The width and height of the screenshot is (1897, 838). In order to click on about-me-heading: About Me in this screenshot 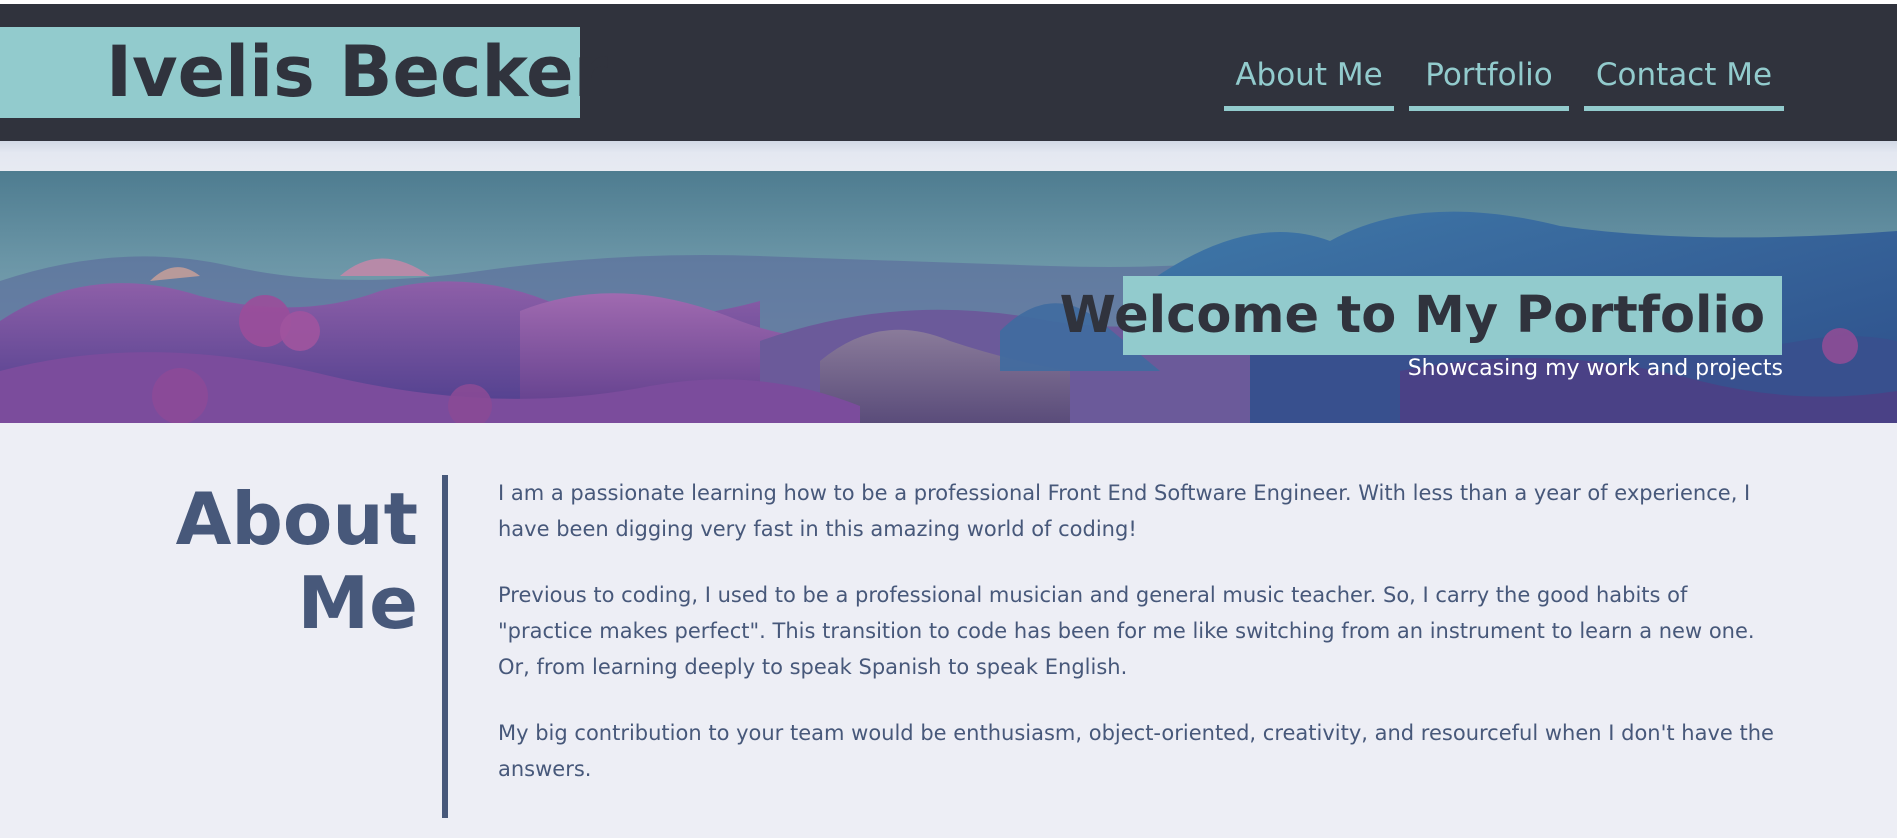, I will do `click(288, 561)`.